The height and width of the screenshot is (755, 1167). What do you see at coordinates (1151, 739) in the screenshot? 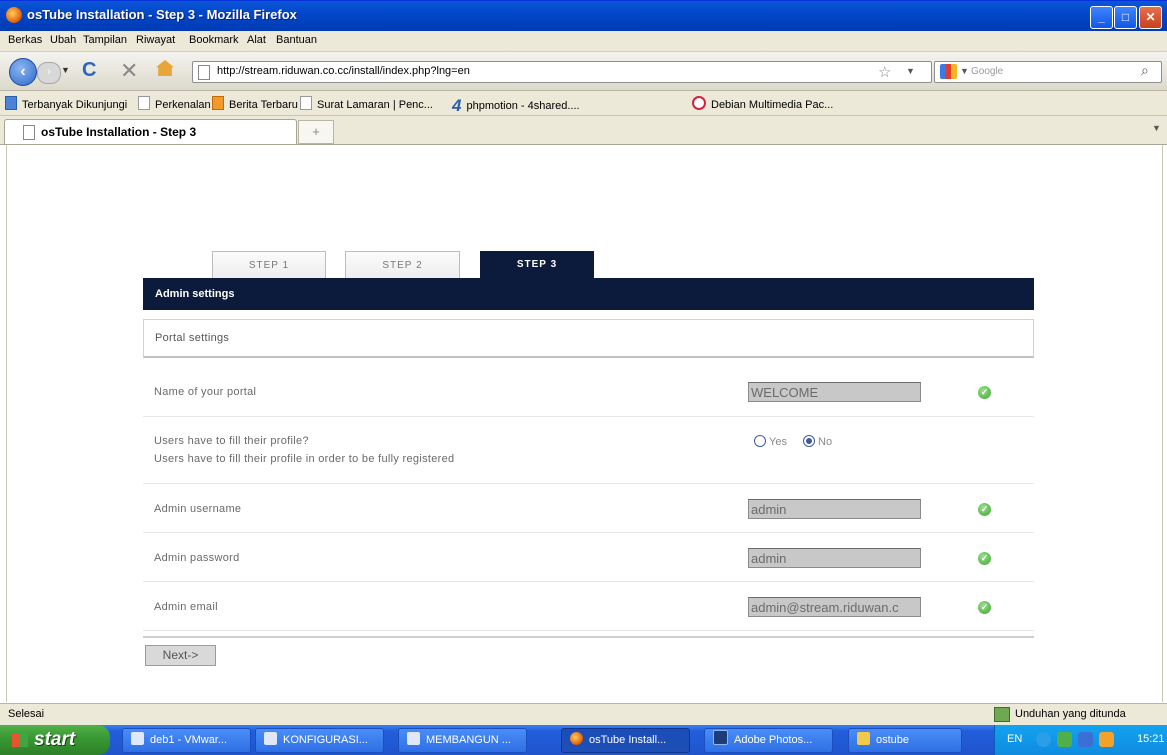
I see `clock: 15:21` at bounding box center [1151, 739].